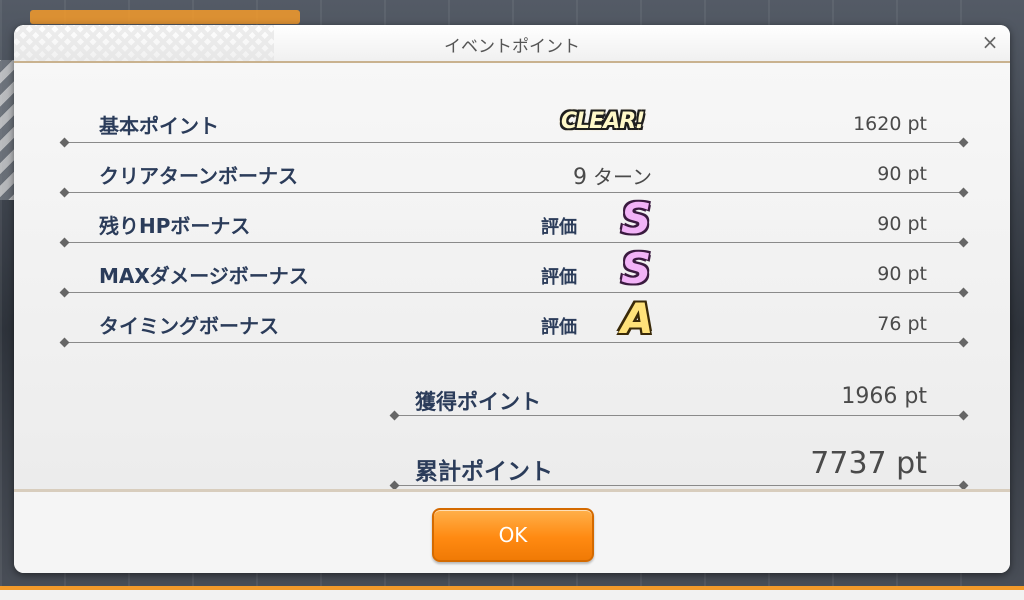 This screenshot has height=600, width=1024. What do you see at coordinates (990, 42) in the screenshot?
I see `close-icon: ×` at bounding box center [990, 42].